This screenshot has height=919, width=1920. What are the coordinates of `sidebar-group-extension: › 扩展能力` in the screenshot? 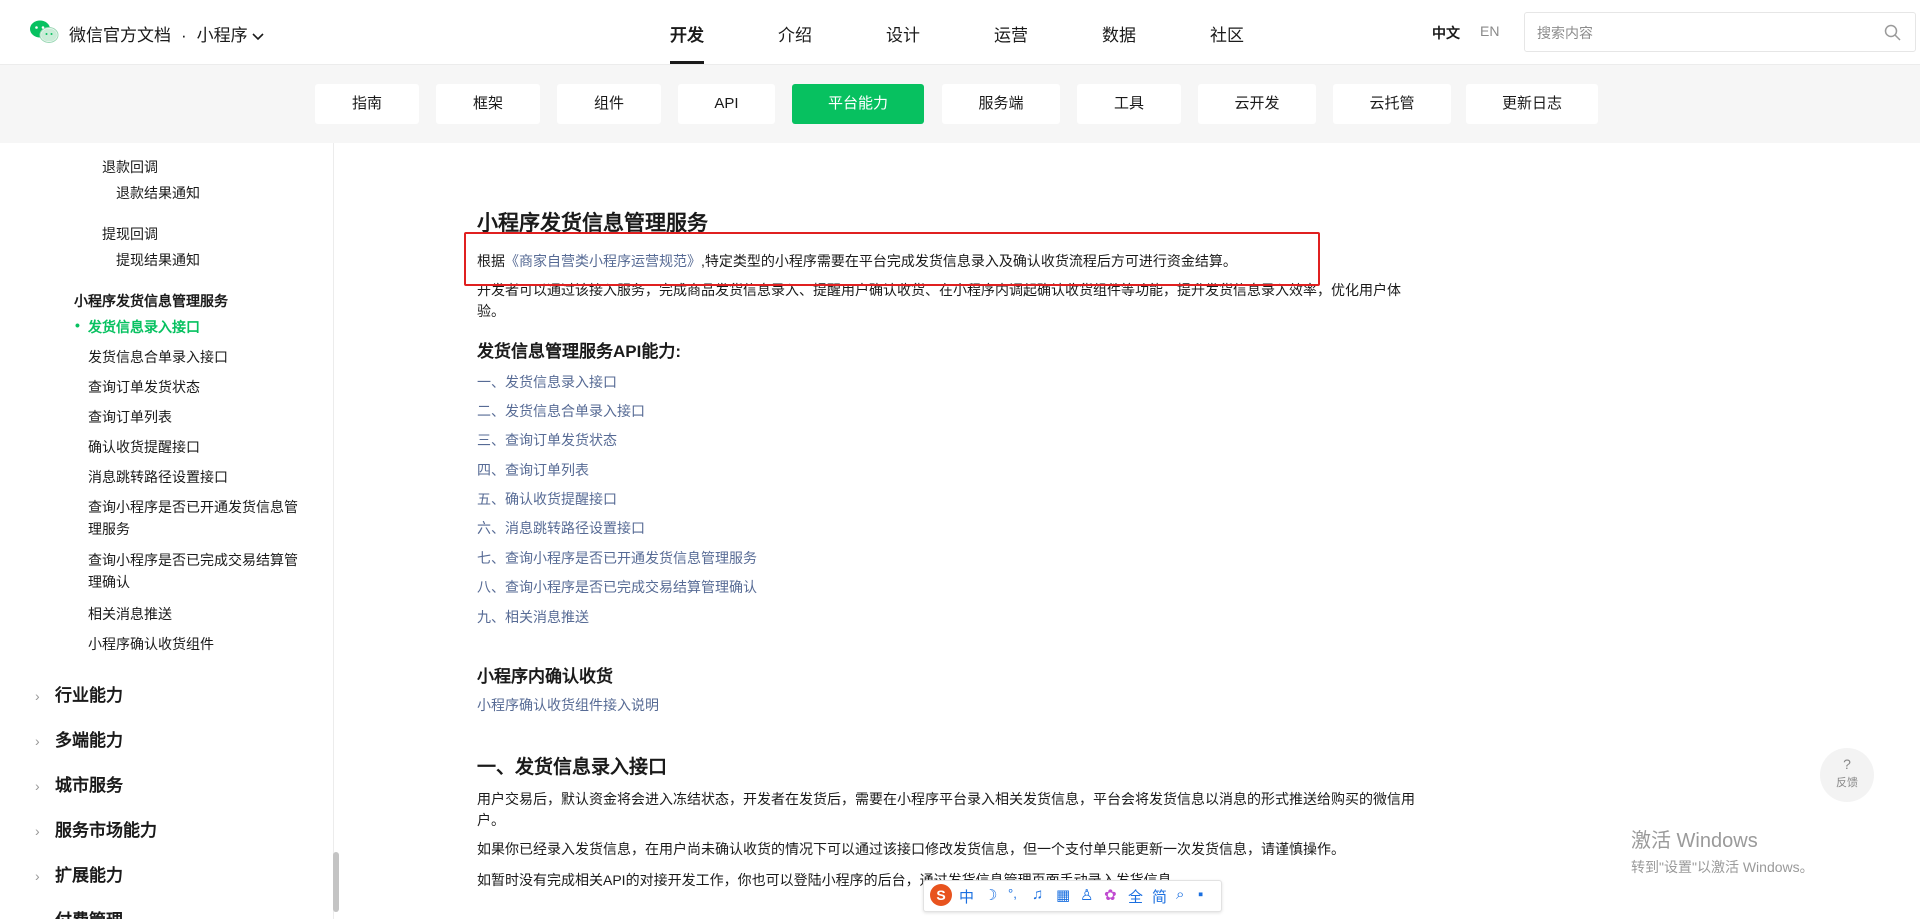 It's located at (79, 873).